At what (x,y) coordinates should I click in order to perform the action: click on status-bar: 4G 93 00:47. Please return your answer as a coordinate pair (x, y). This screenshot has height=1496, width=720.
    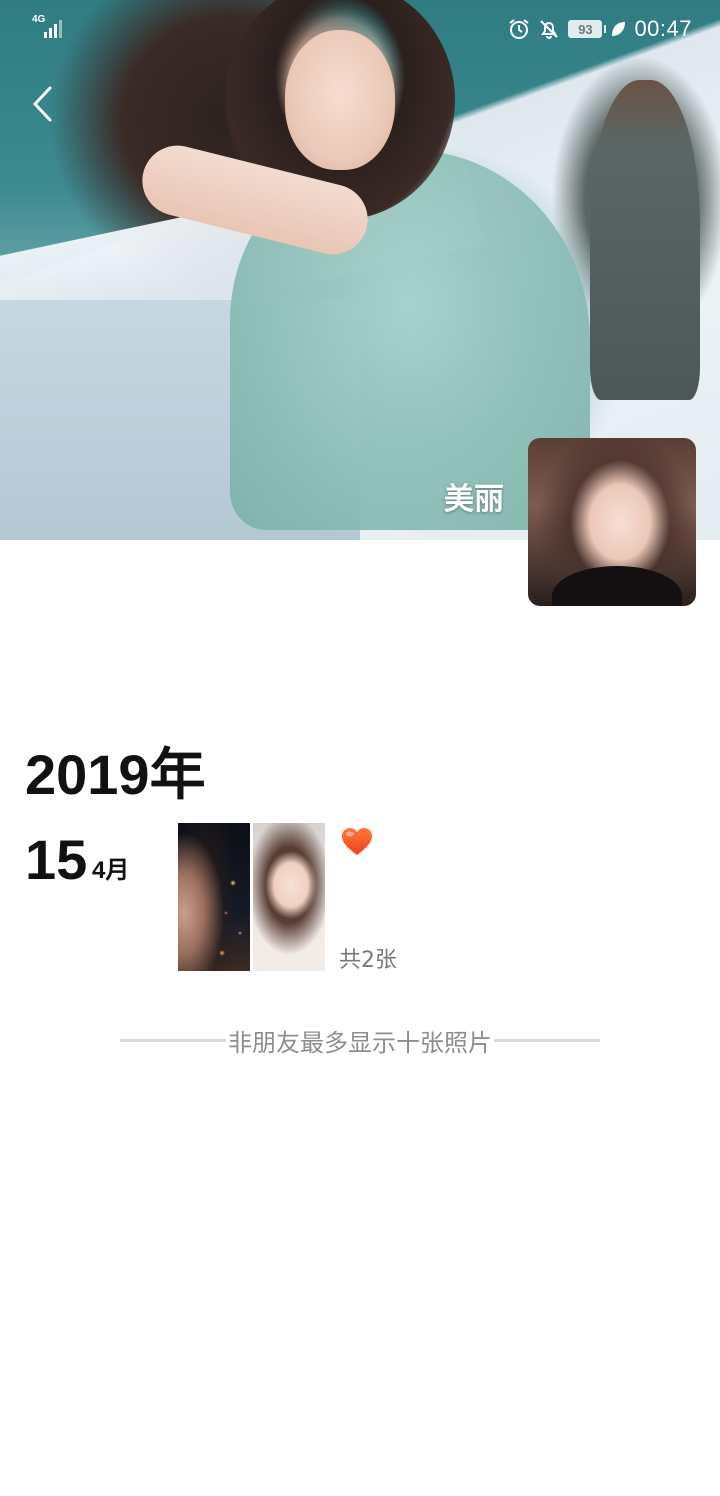
    Looking at the image, I should click on (360, 28).